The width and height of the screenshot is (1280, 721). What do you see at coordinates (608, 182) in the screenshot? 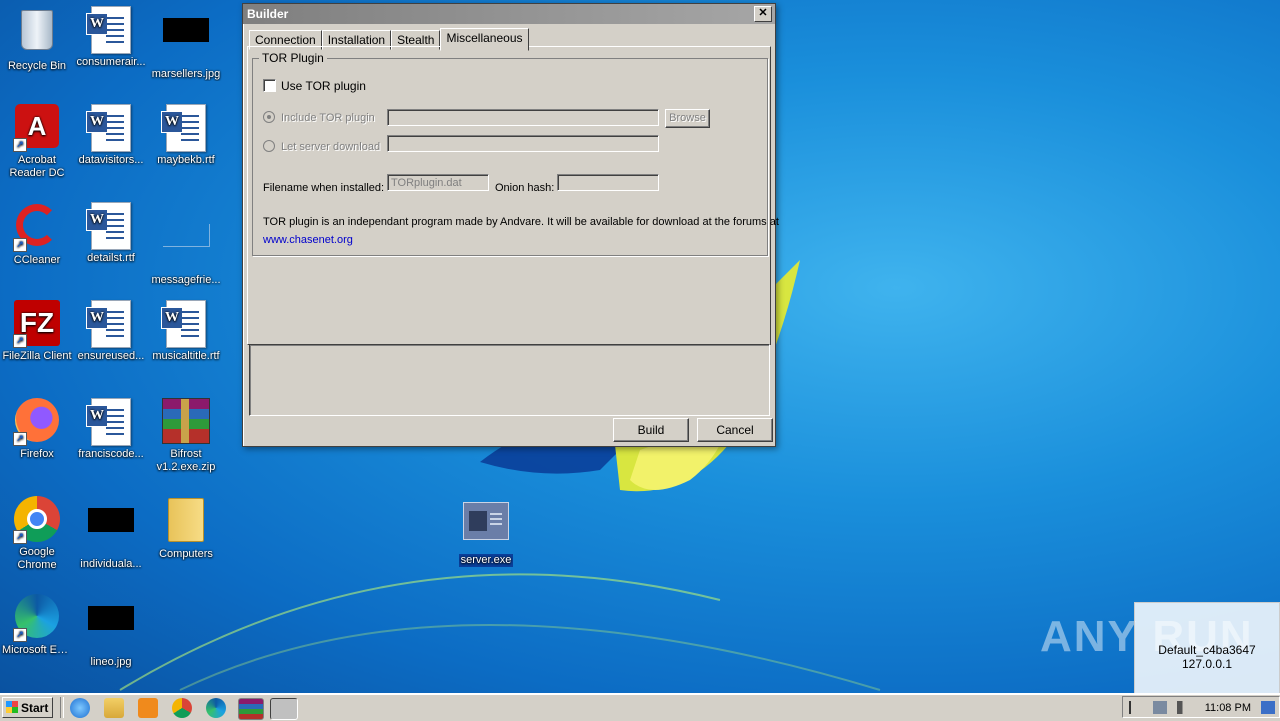
I see `onion-hash-field` at bounding box center [608, 182].